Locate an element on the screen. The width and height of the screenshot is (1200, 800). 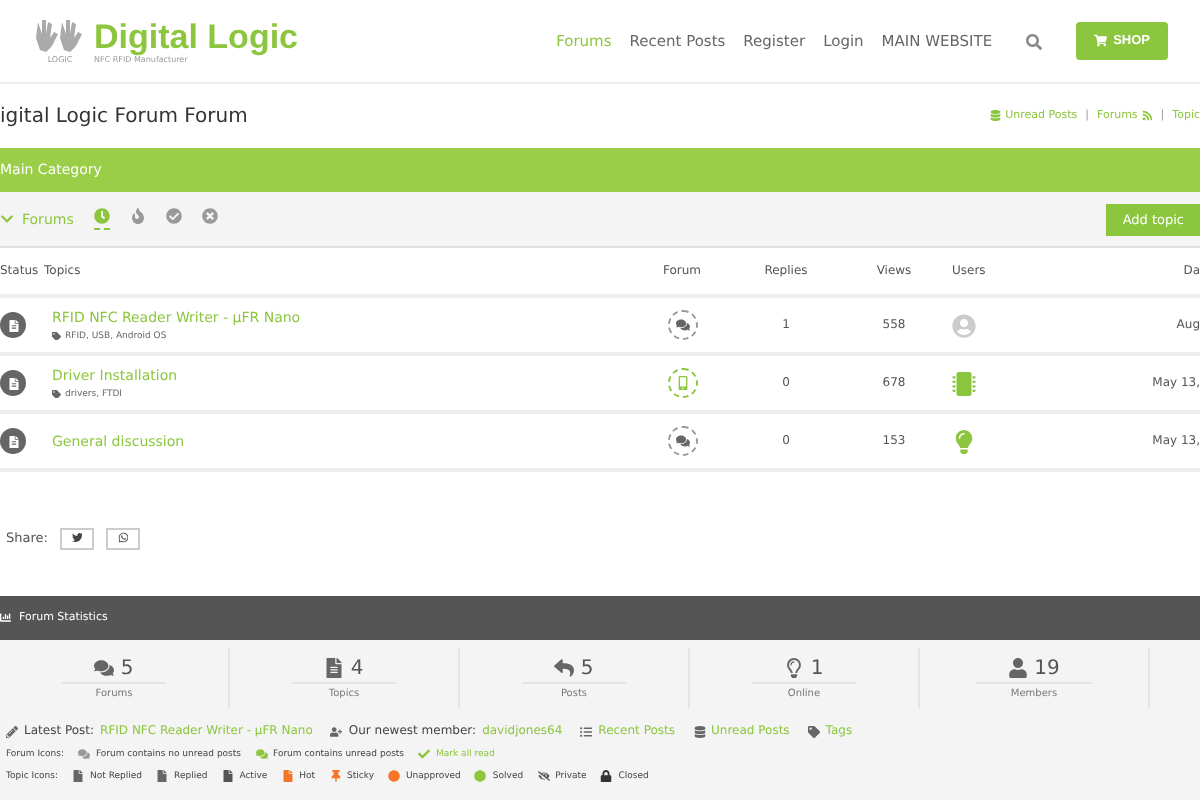
phone-bubble-icon is located at coordinates (123, 538).